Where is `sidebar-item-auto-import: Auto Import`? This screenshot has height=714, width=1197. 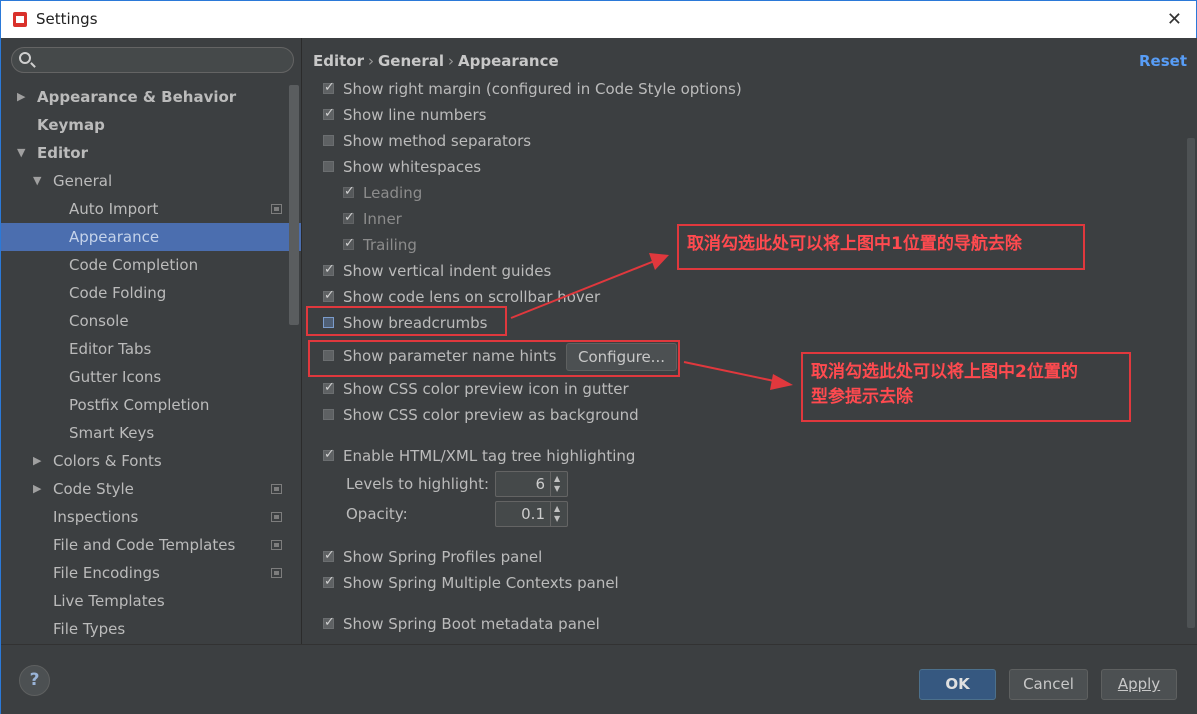
sidebar-item-auto-import: Auto Import is located at coordinates (151, 209).